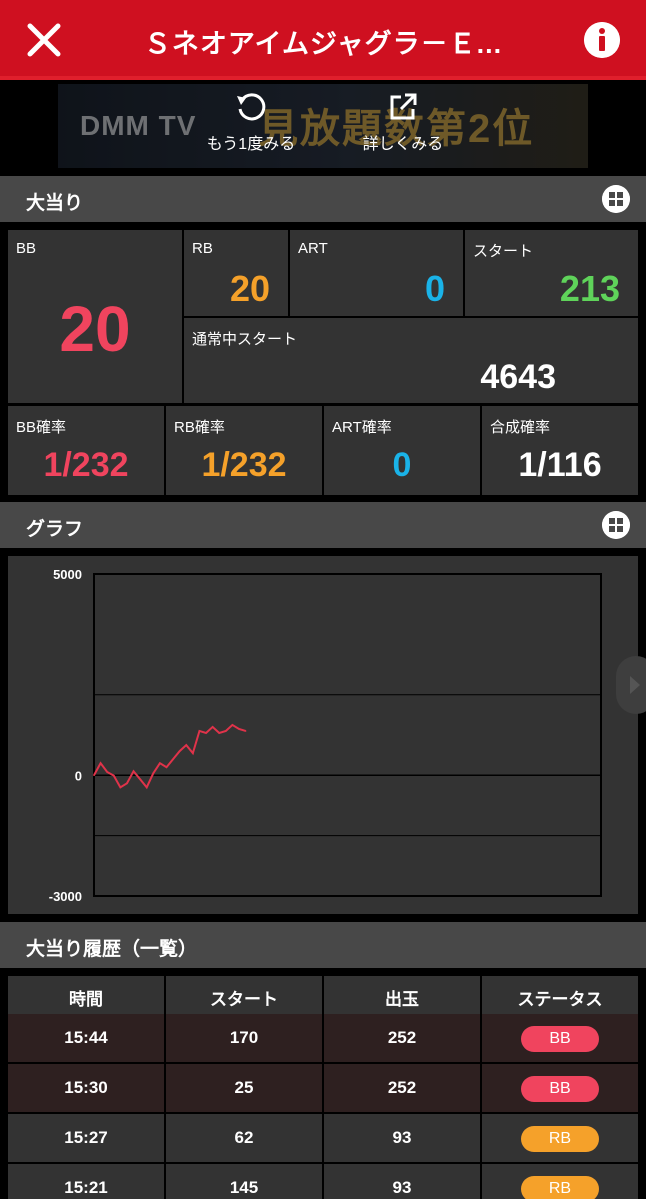  What do you see at coordinates (26, 248) in the screenshot?
I see `bb-label: BB` at bounding box center [26, 248].